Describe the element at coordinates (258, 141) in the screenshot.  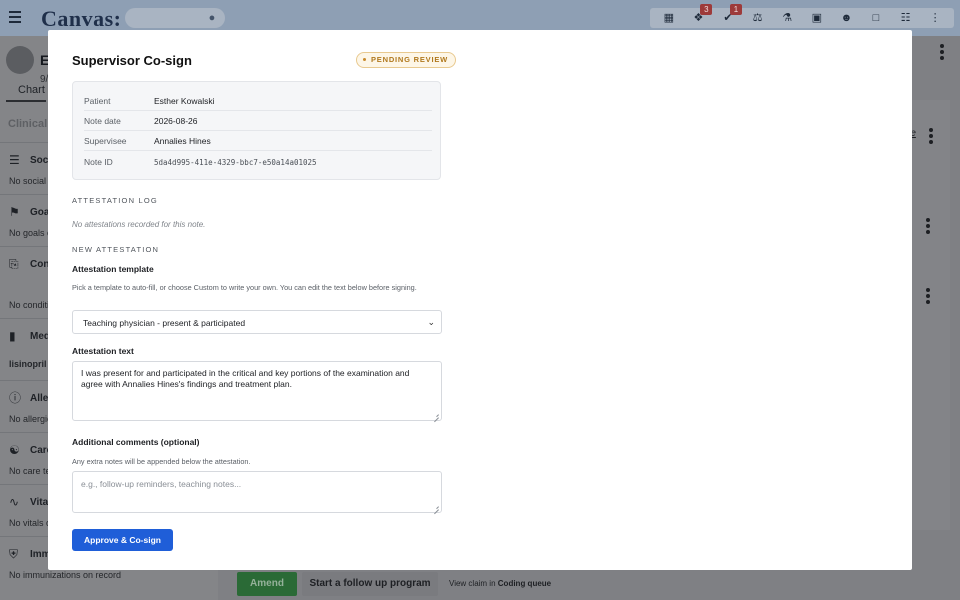
I see `info-row-supervisee: Supervisee Annalies Hines` at that location.